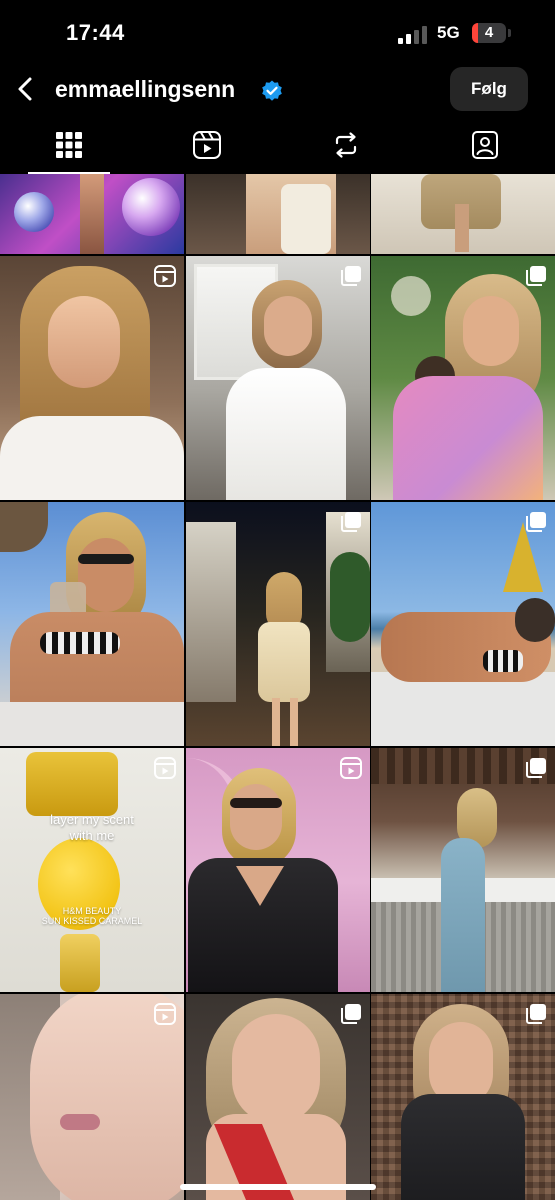  Describe the element at coordinates (272, 91) in the screenshot. I see `verified-badge-icon` at that location.